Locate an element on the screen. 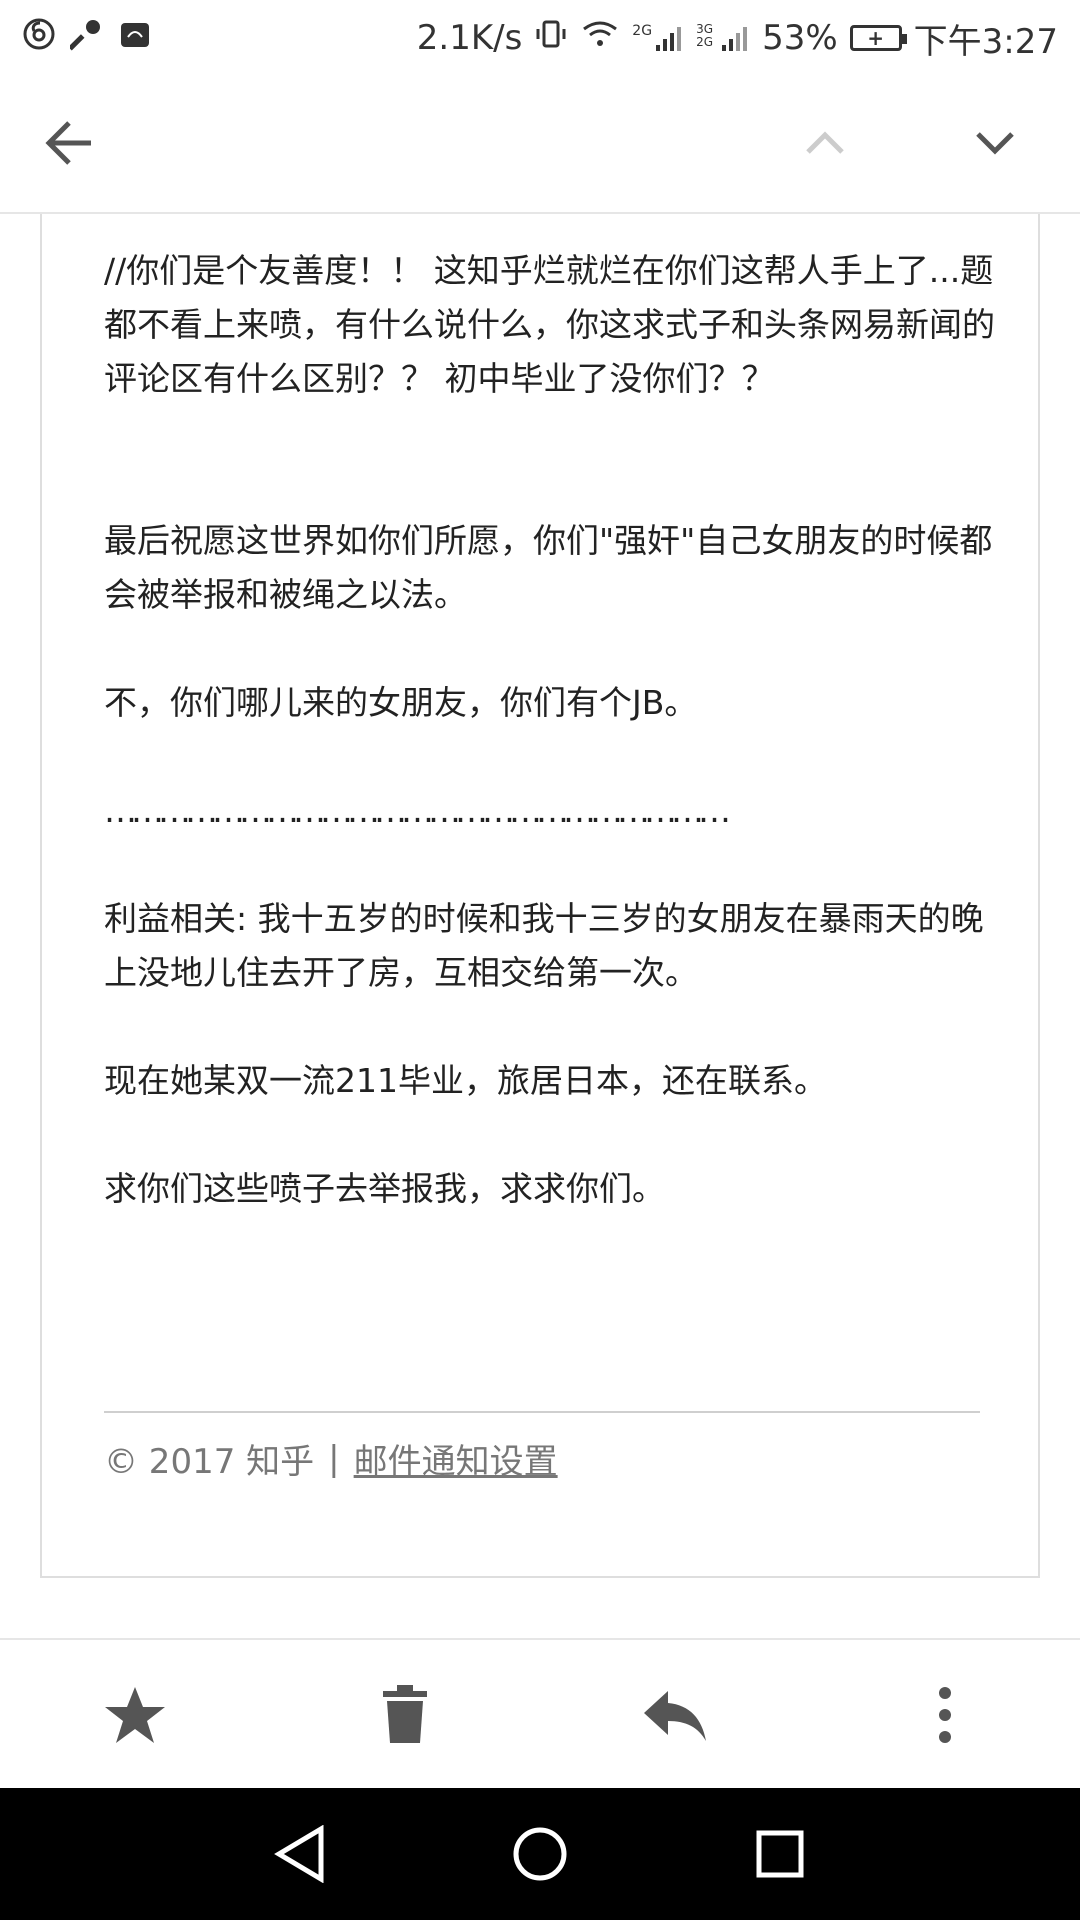 The image size is (1080, 1920). notification-settings-link: 邮件通知设置 is located at coordinates (456, 1458).